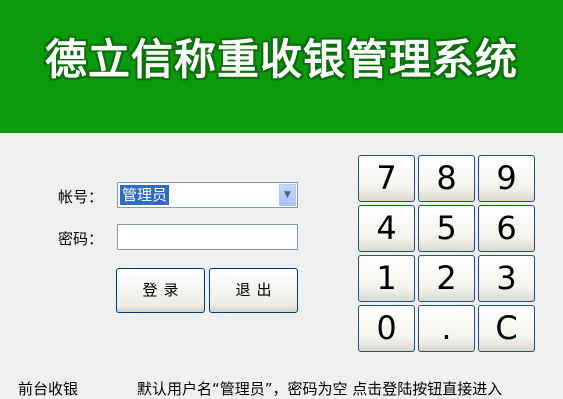  What do you see at coordinates (386, 228) in the screenshot?
I see `key-4: 4` at bounding box center [386, 228].